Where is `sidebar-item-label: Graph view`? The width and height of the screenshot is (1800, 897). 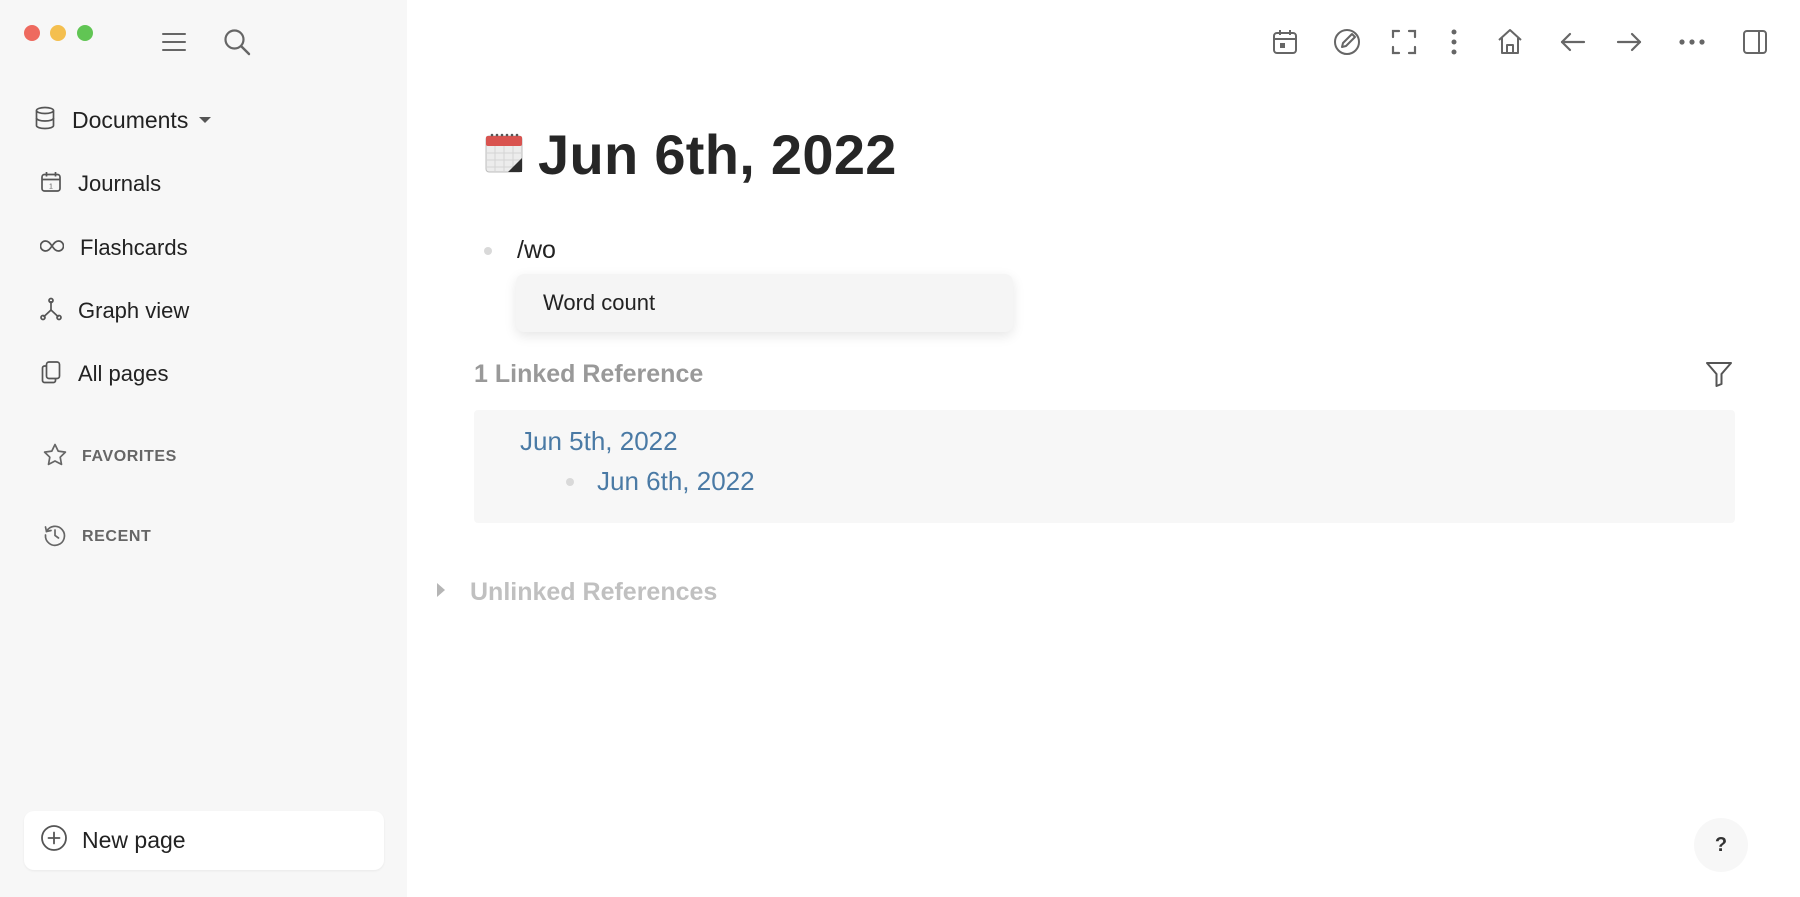
sidebar-item-label: Graph view is located at coordinates (134, 310).